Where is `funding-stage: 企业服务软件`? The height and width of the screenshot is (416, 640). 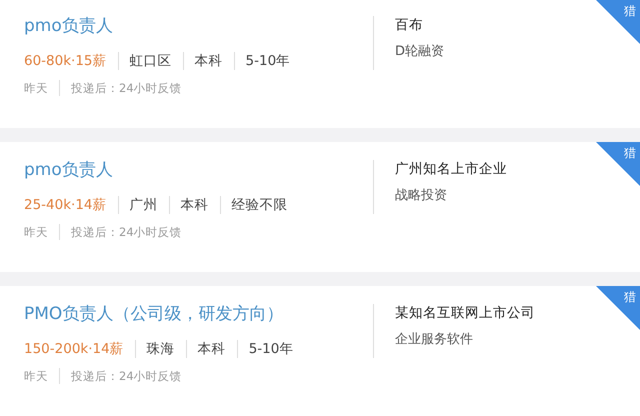 funding-stage: 企业服务软件 is located at coordinates (434, 339).